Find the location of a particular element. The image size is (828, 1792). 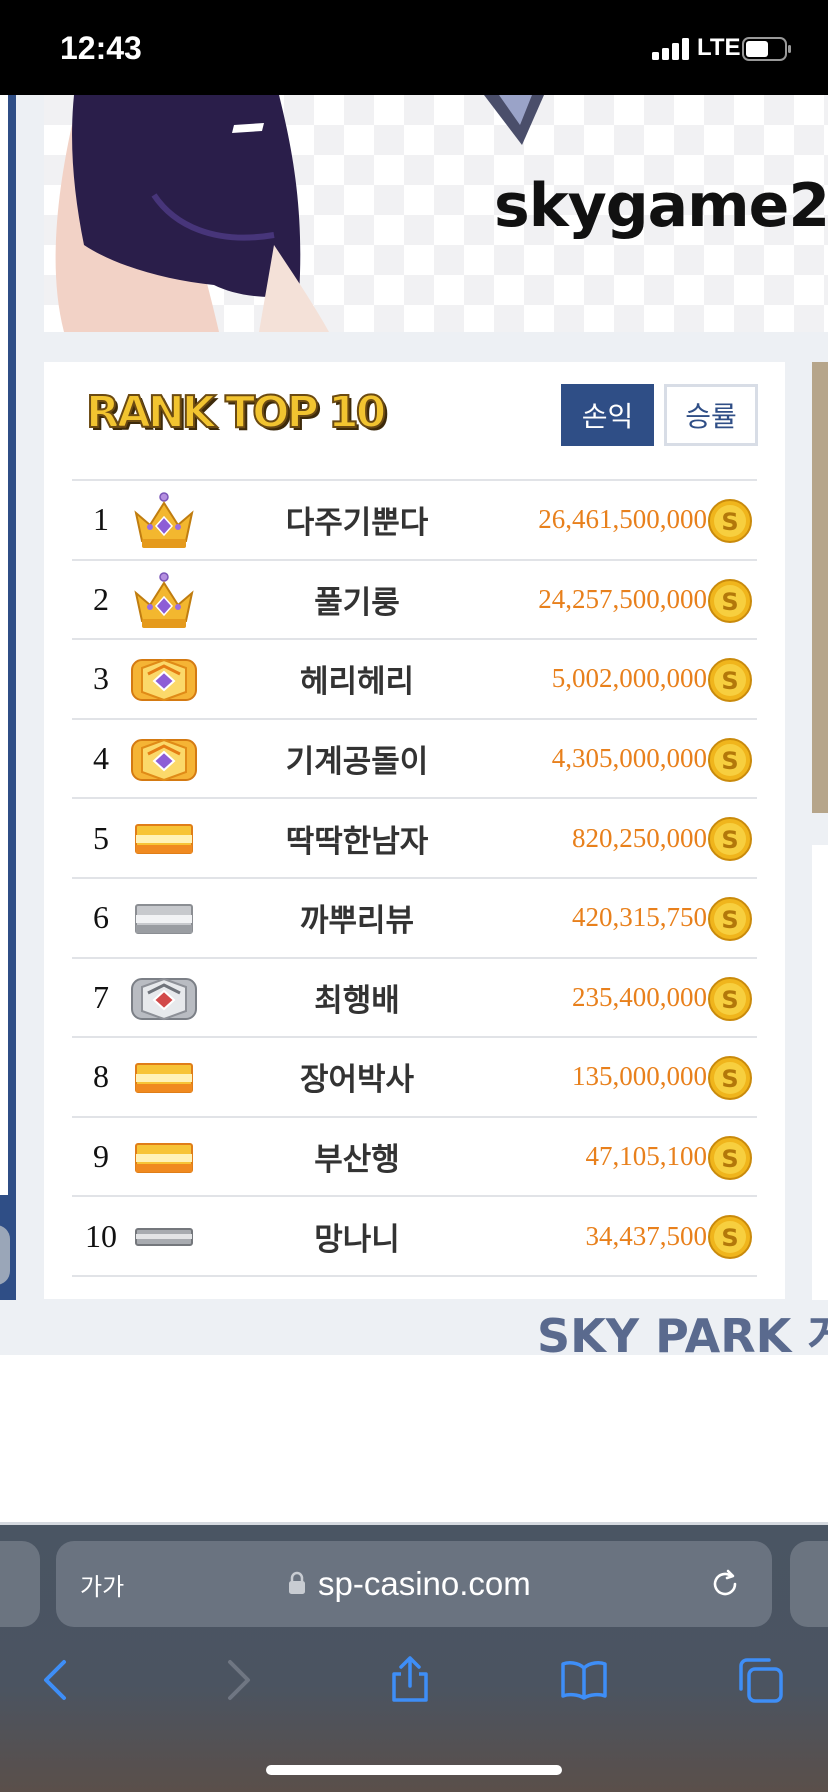

rank-row: 8 장어박사 135,000,000 S is located at coordinates (414, 1078).